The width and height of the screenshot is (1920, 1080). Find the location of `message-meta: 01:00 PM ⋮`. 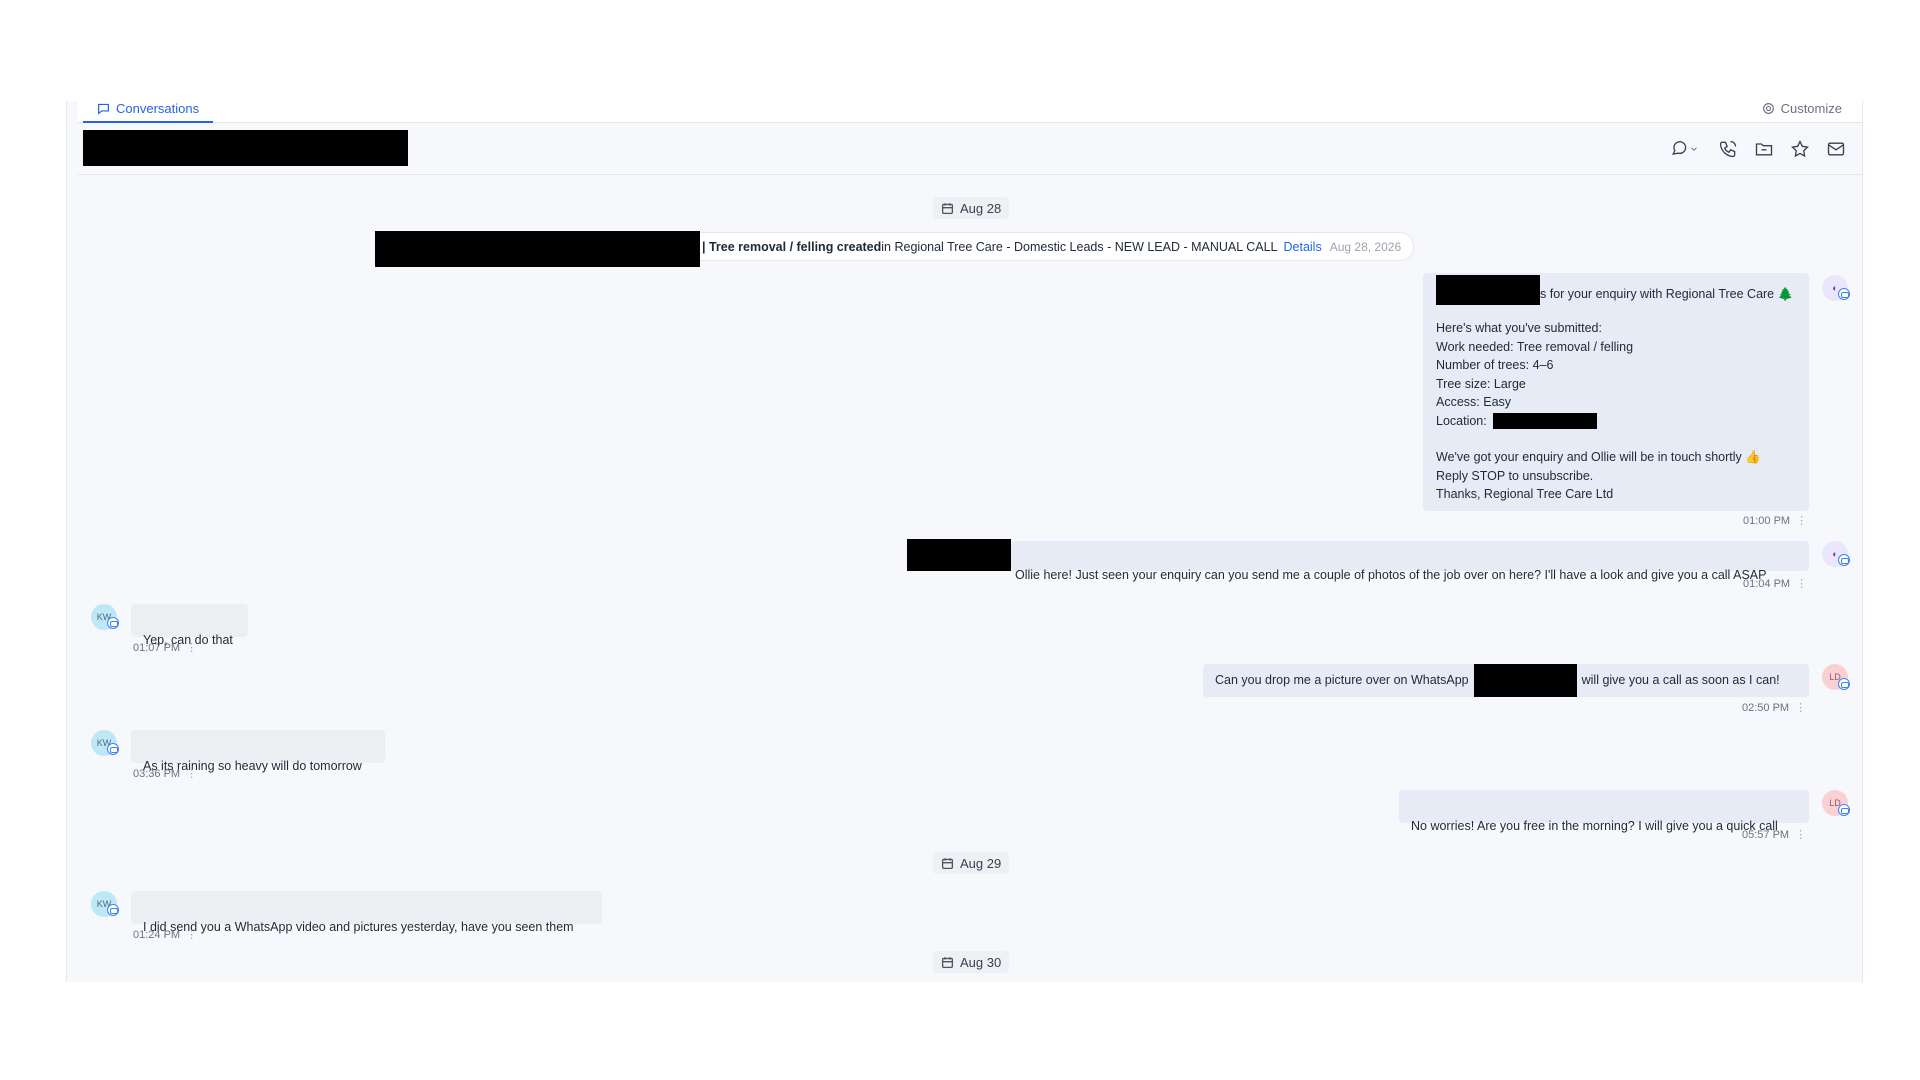

message-meta: 01:00 PM ⋮ is located at coordinates (1775, 521).